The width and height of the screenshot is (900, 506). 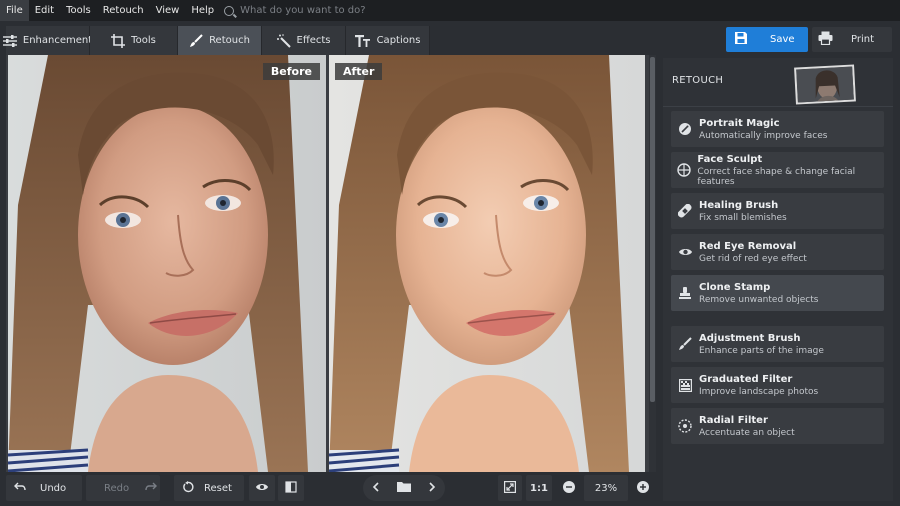 I want to click on tab-label: Captions, so click(x=398, y=40).